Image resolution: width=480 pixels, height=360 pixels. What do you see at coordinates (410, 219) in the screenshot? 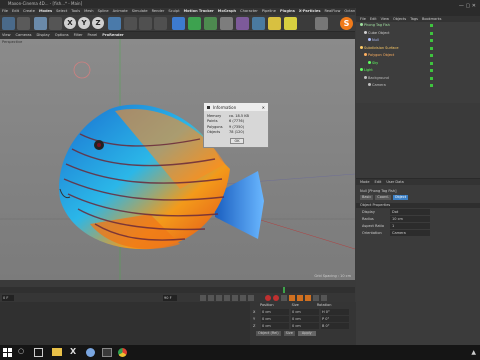
I see `attribute-value: 10 cm` at bounding box center [410, 219].